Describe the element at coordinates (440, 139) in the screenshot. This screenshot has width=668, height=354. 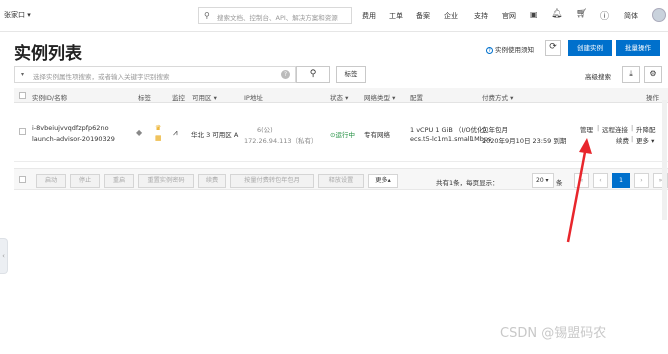
I see `instance-type-link: ecs.t5-lc1m1.small` at that location.